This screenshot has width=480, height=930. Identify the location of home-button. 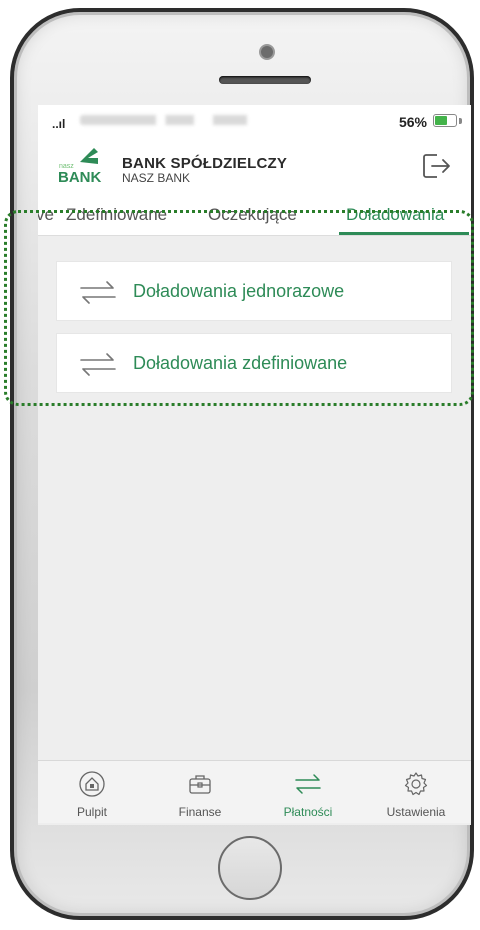
(250, 868).